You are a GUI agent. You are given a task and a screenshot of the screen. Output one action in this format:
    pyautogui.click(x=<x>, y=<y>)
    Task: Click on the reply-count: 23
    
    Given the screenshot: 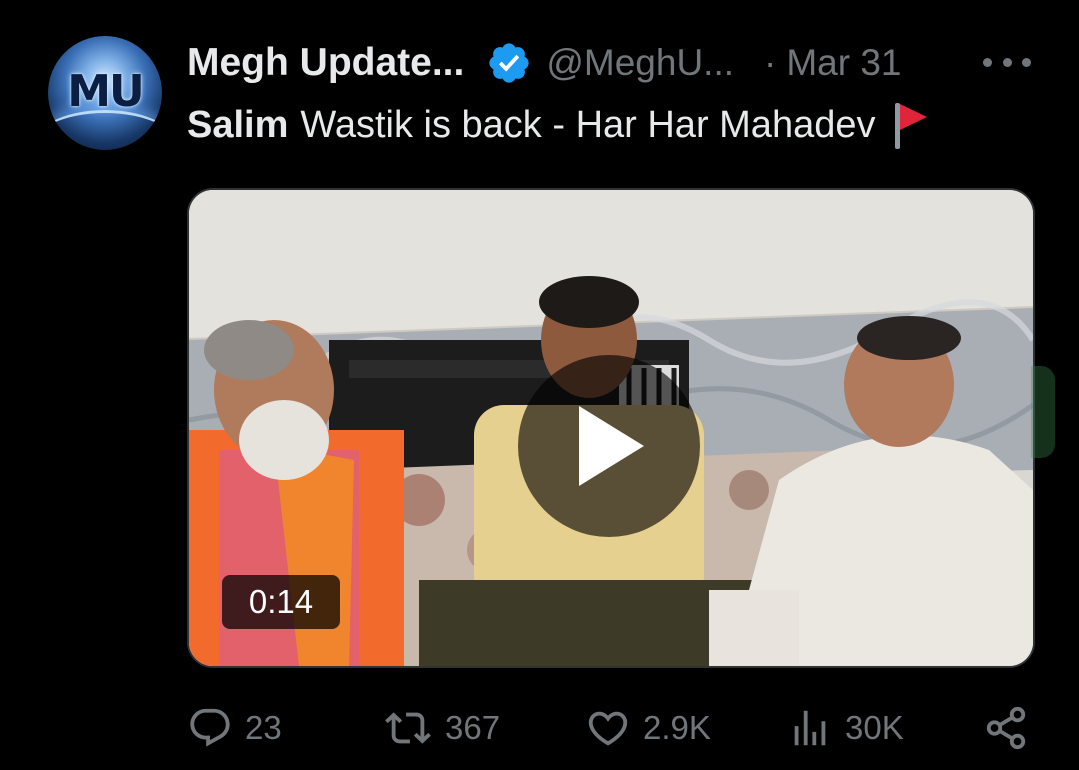 What is the action you would take?
    pyautogui.click(x=263, y=727)
    